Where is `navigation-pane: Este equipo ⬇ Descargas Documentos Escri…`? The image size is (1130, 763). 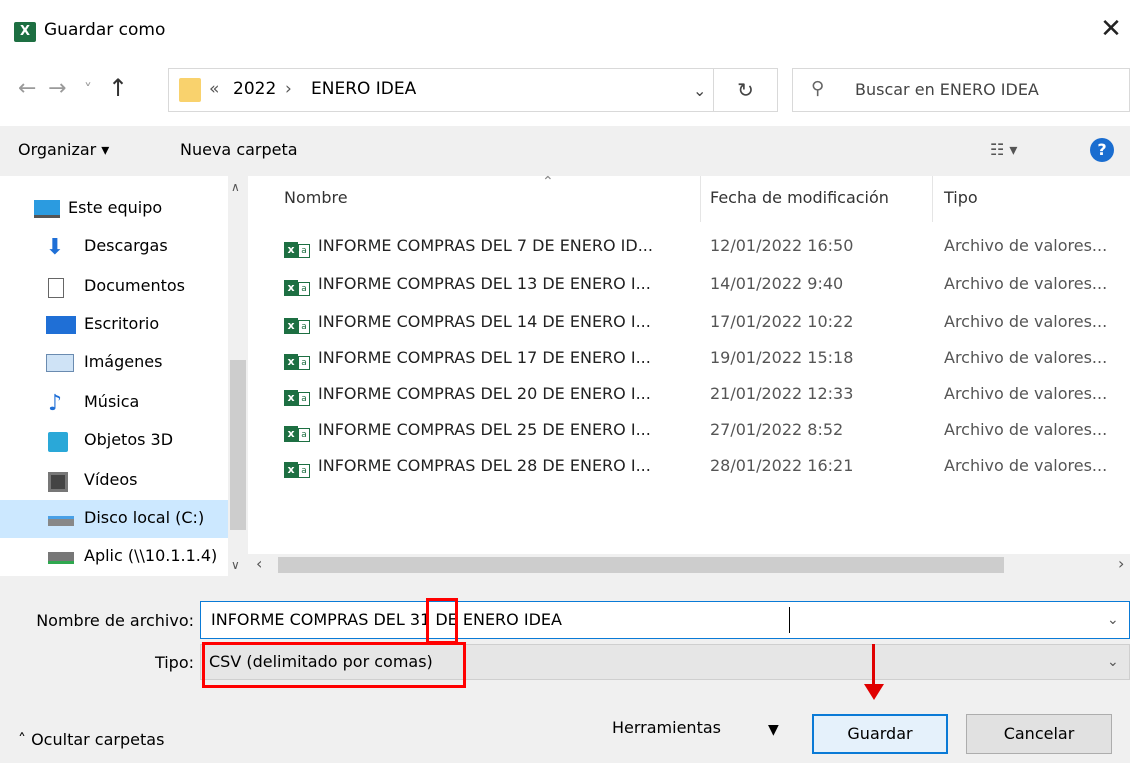 navigation-pane: Este equipo ⬇ Descargas Documentos Escri… is located at coordinates (124, 376).